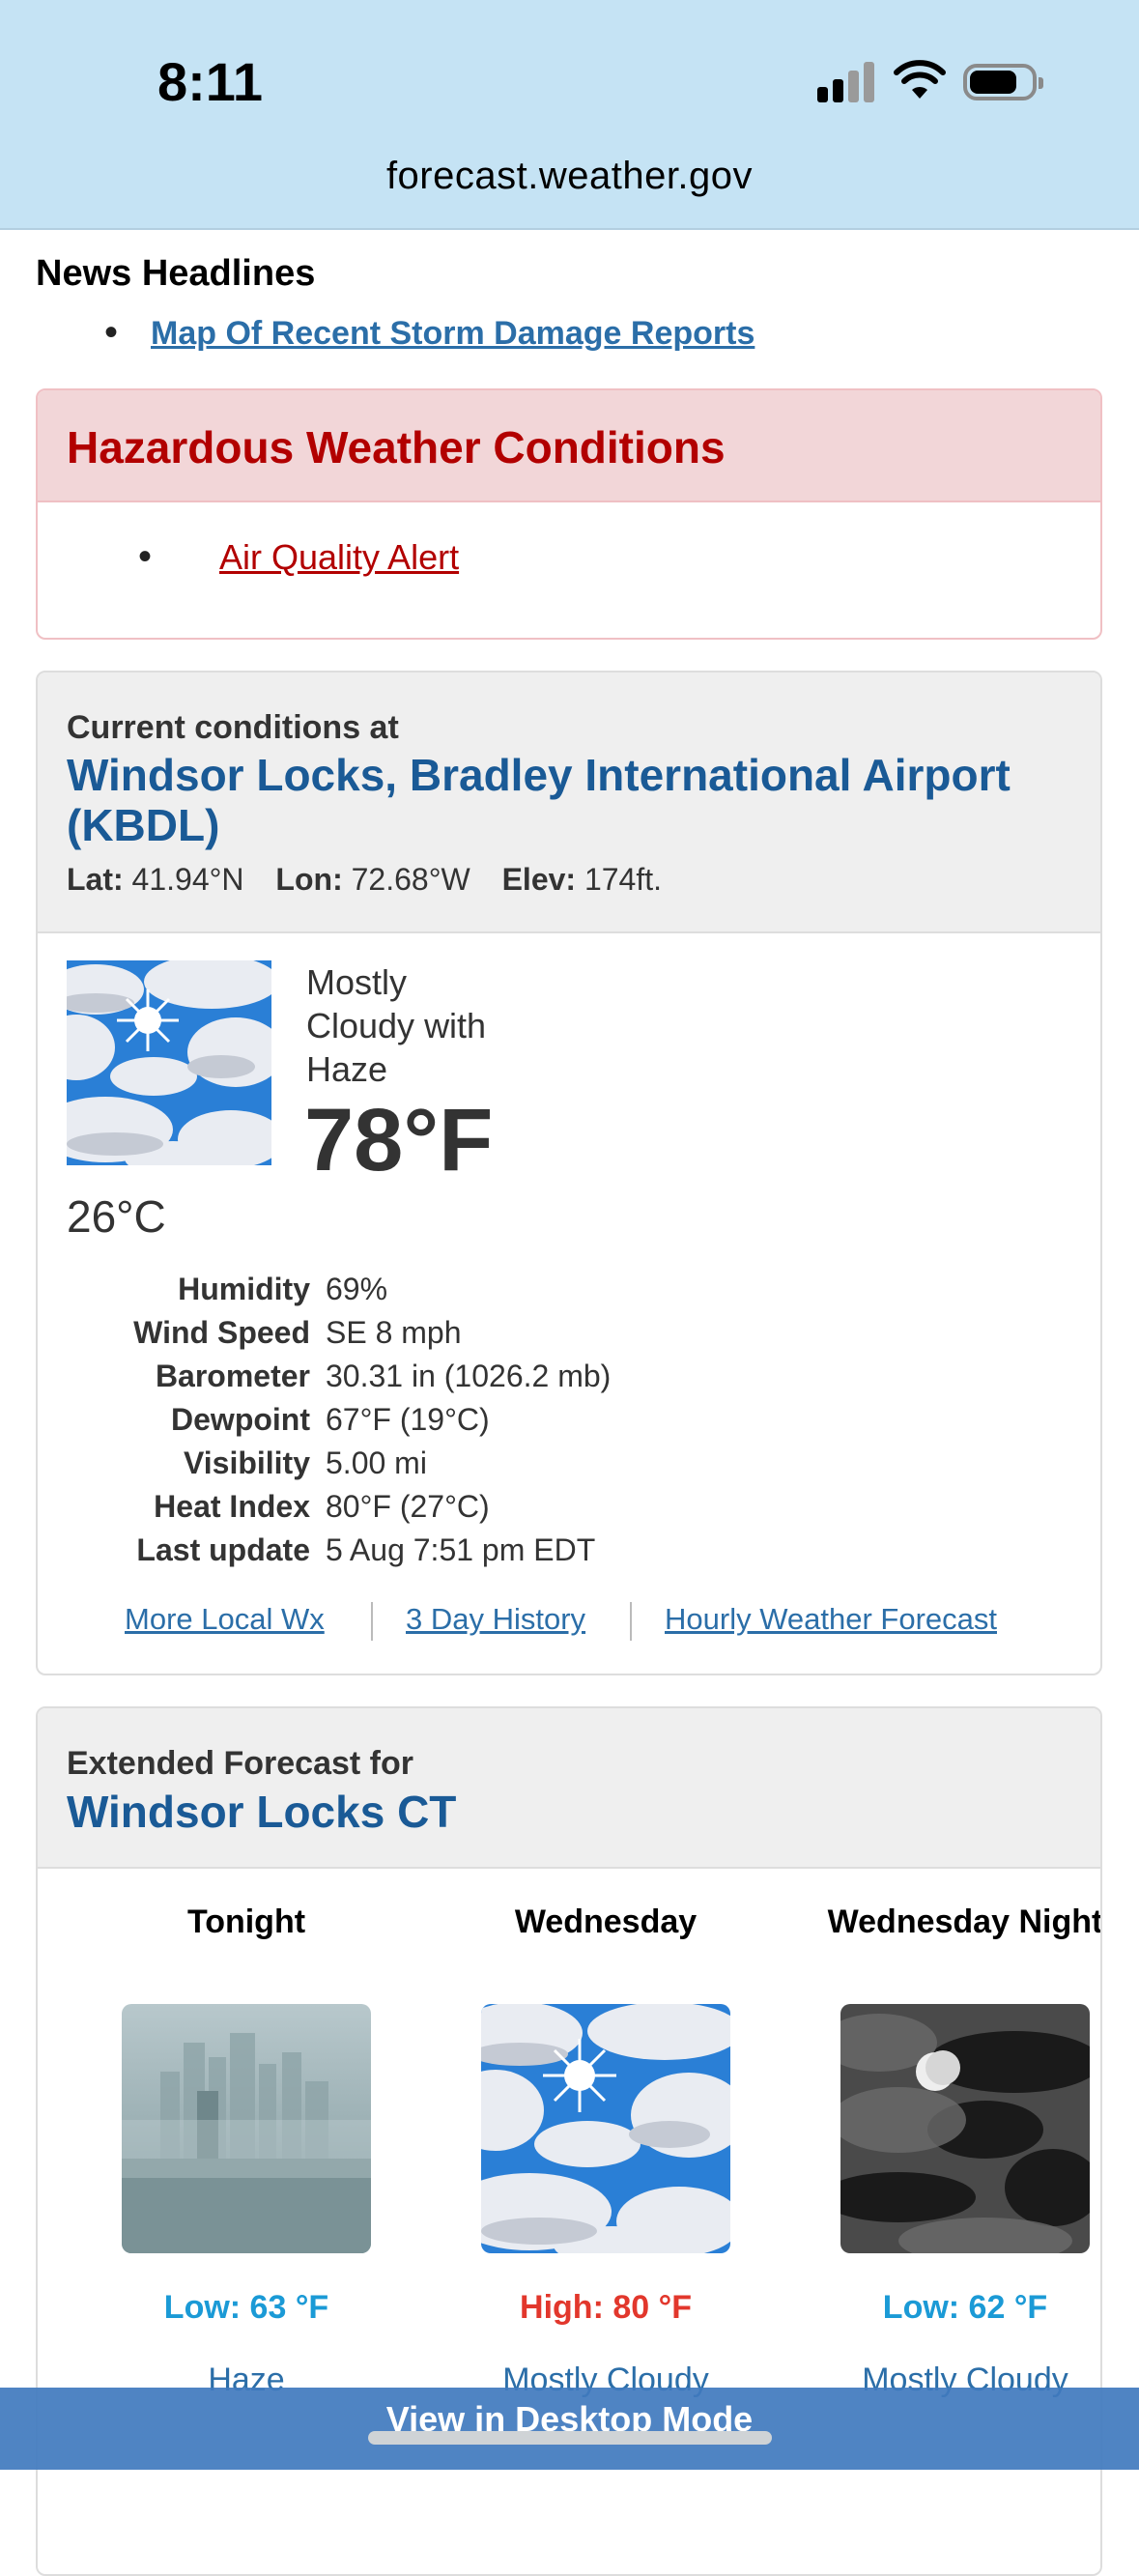  I want to click on wifi-icon, so click(920, 79).